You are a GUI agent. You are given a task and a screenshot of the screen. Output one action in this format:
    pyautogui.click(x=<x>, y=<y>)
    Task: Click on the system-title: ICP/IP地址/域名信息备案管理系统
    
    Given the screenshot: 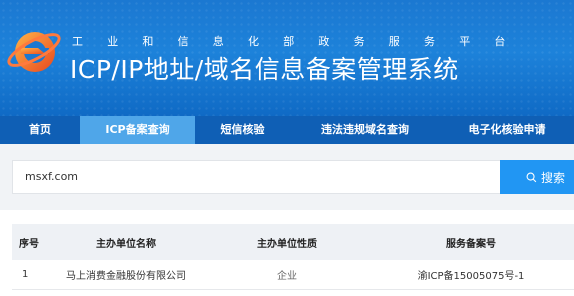 What is the action you would take?
    pyautogui.click(x=264, y=69)
    